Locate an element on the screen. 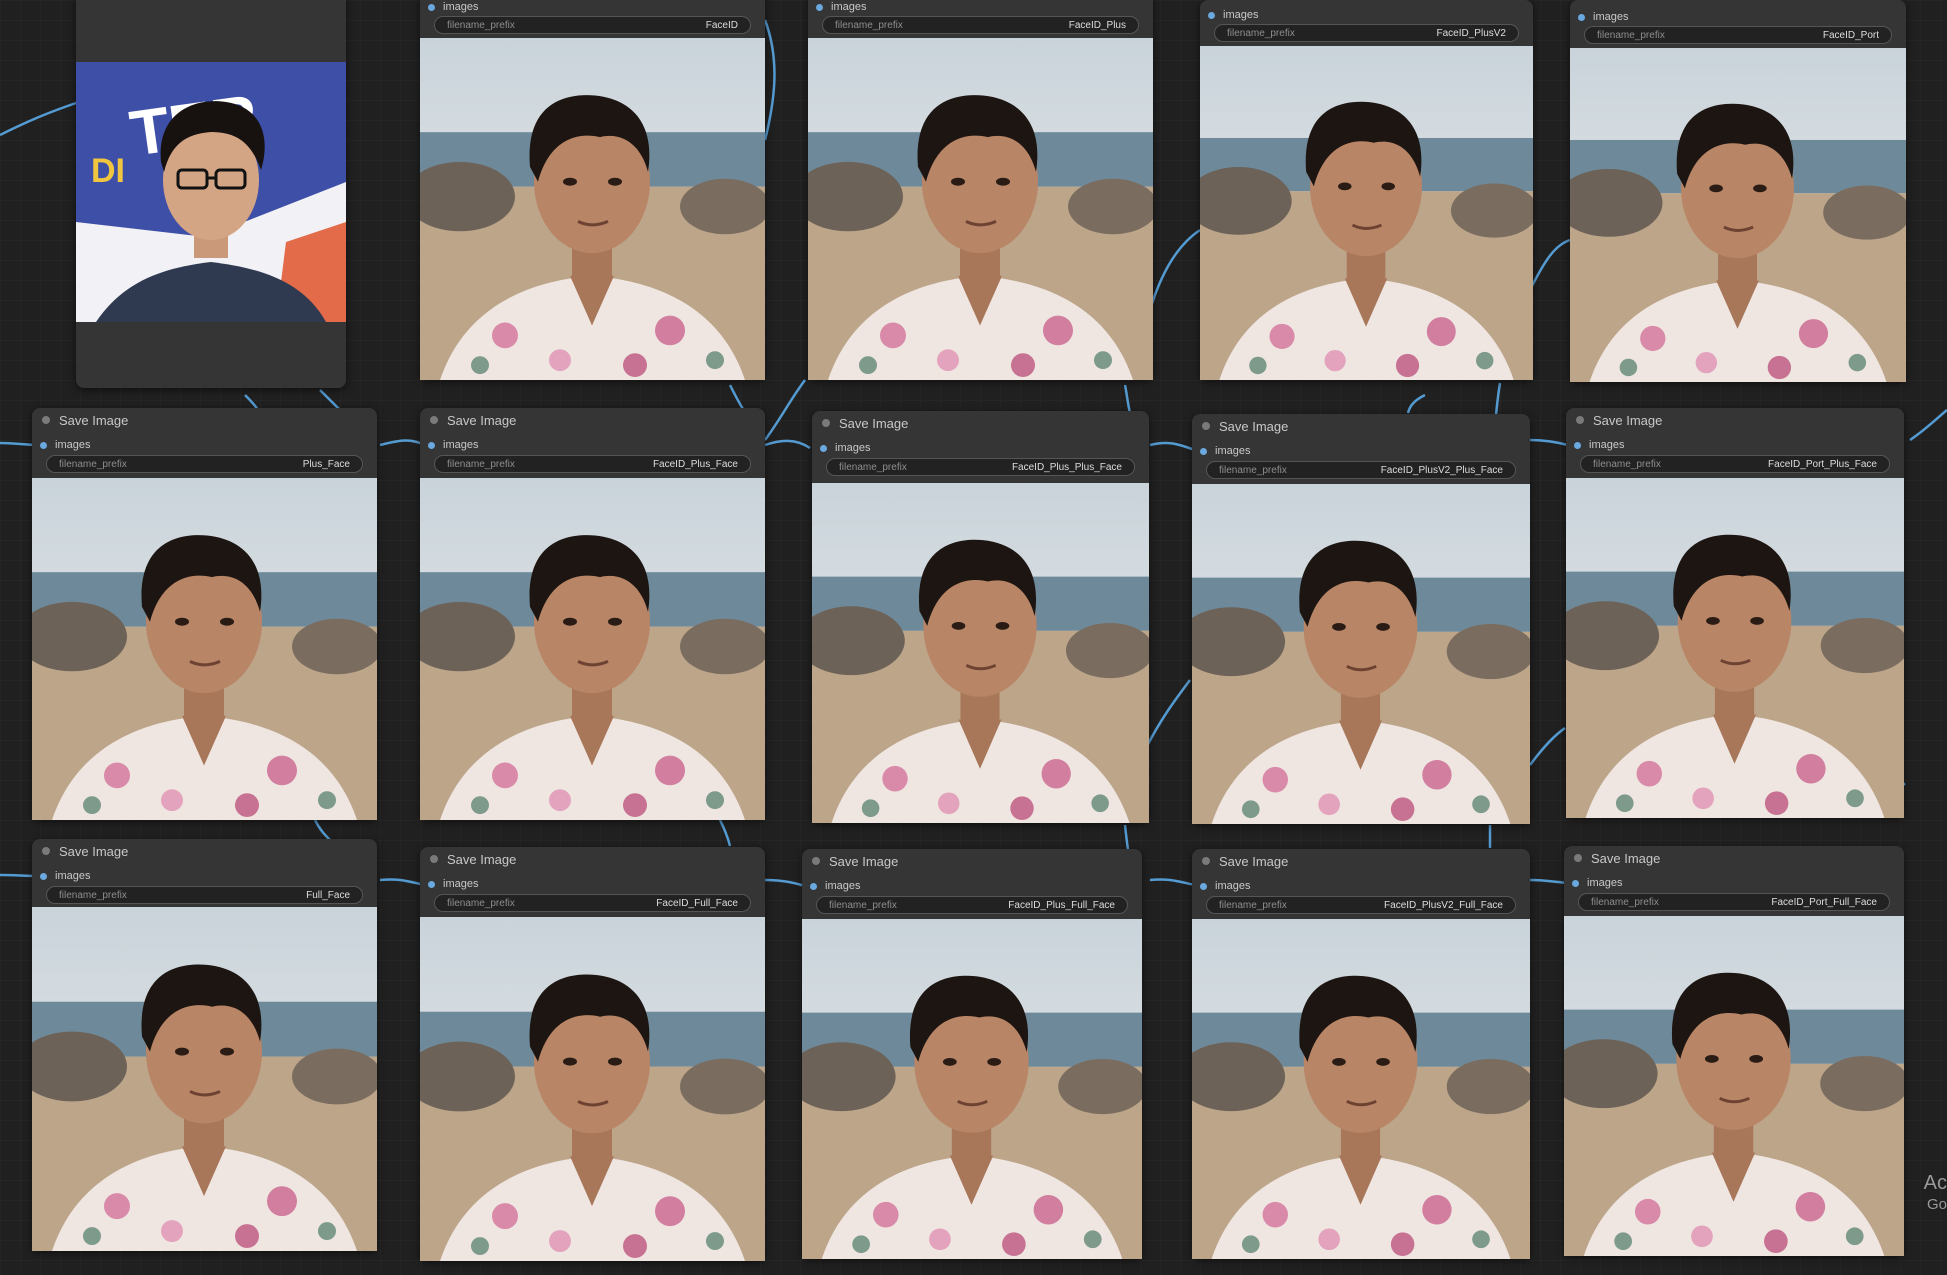 This screenshot has width=1947, height=1275. filename-prefix-field: filename_prefix FaceID_Port_Full_Face is located at coordinates (1734, 902).